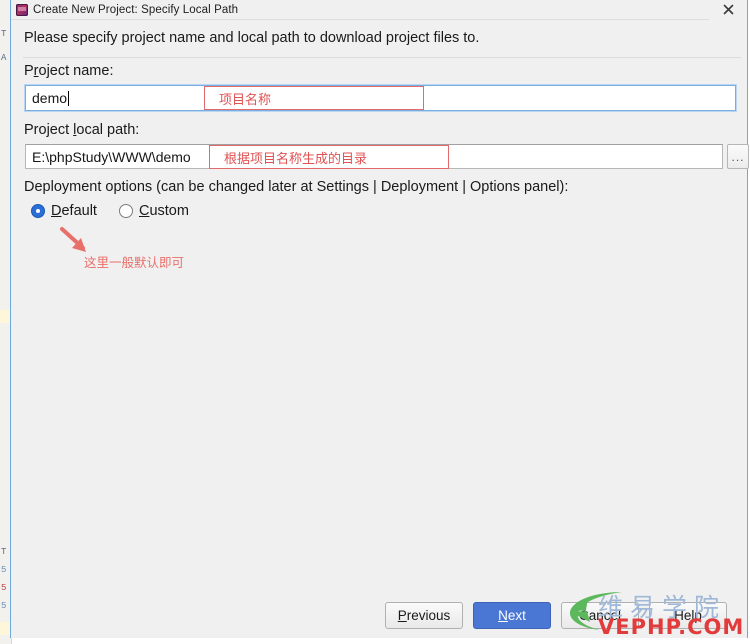 The width and height of the screenshot is (750, 644). What do you see at coordinates (379, 10) in the screenshot?
I see `dialog-titlebar: Create New Project: Specify Local Path` at bounding box center [379, 10].